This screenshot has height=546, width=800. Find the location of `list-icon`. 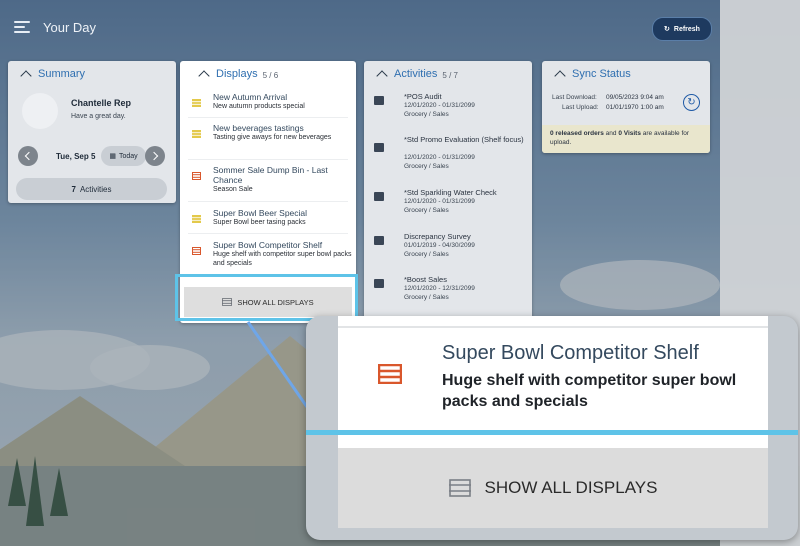

list-icon is located at coordinates (459, 488).